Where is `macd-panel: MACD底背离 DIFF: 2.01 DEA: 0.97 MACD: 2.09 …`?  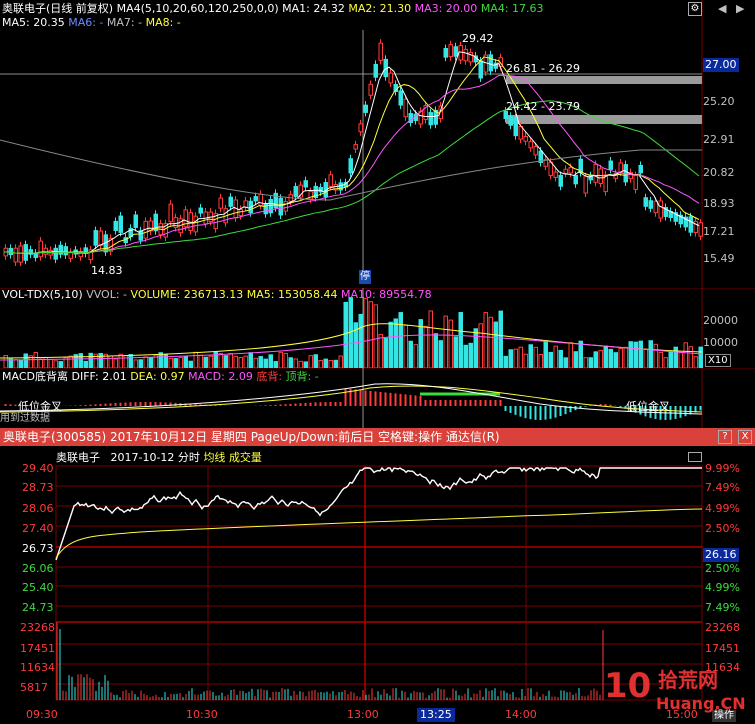 macd-panel: MACD底背离 DIFF: 2.01 DEA: 0.97 MACD: 2.09 … is located at coordinates (377, 398).